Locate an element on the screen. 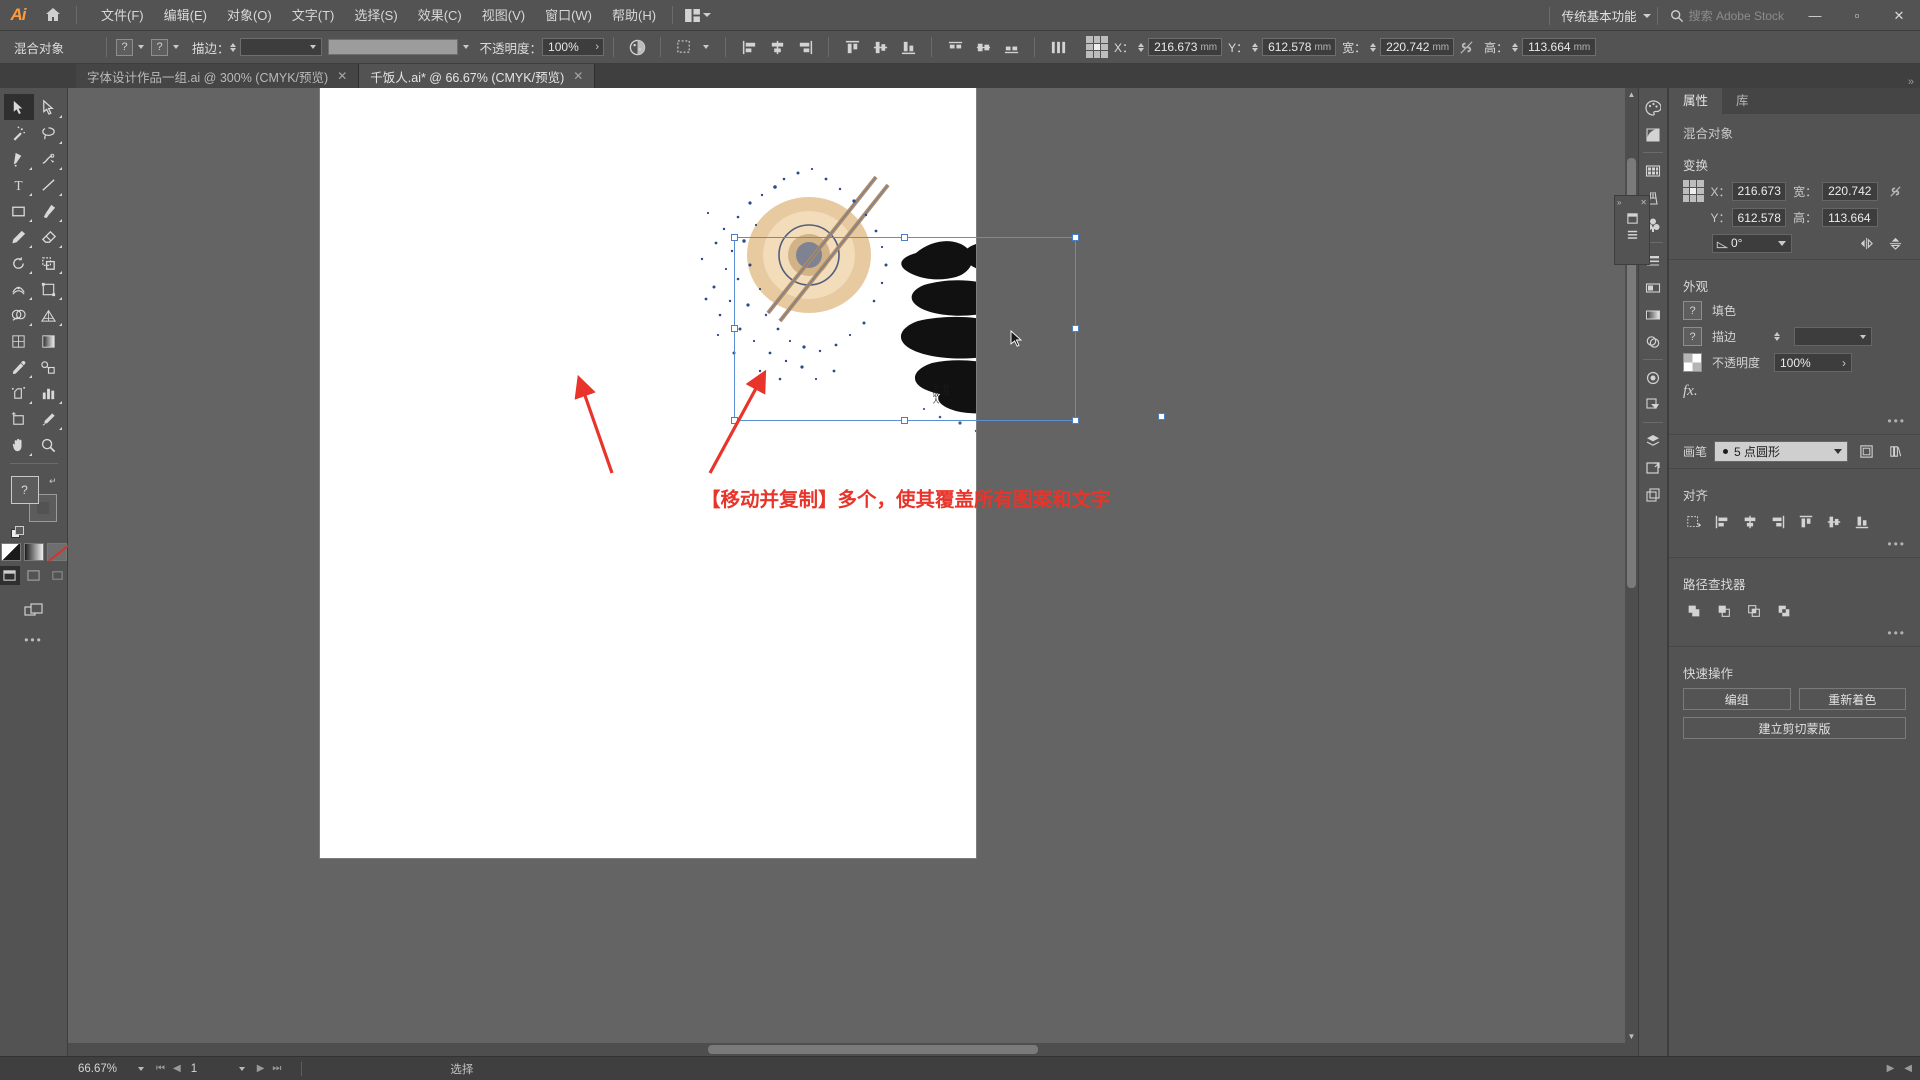 This screenshot has height=1080, width=1920. selection-bounding-box is located at coordinates (905, 329).